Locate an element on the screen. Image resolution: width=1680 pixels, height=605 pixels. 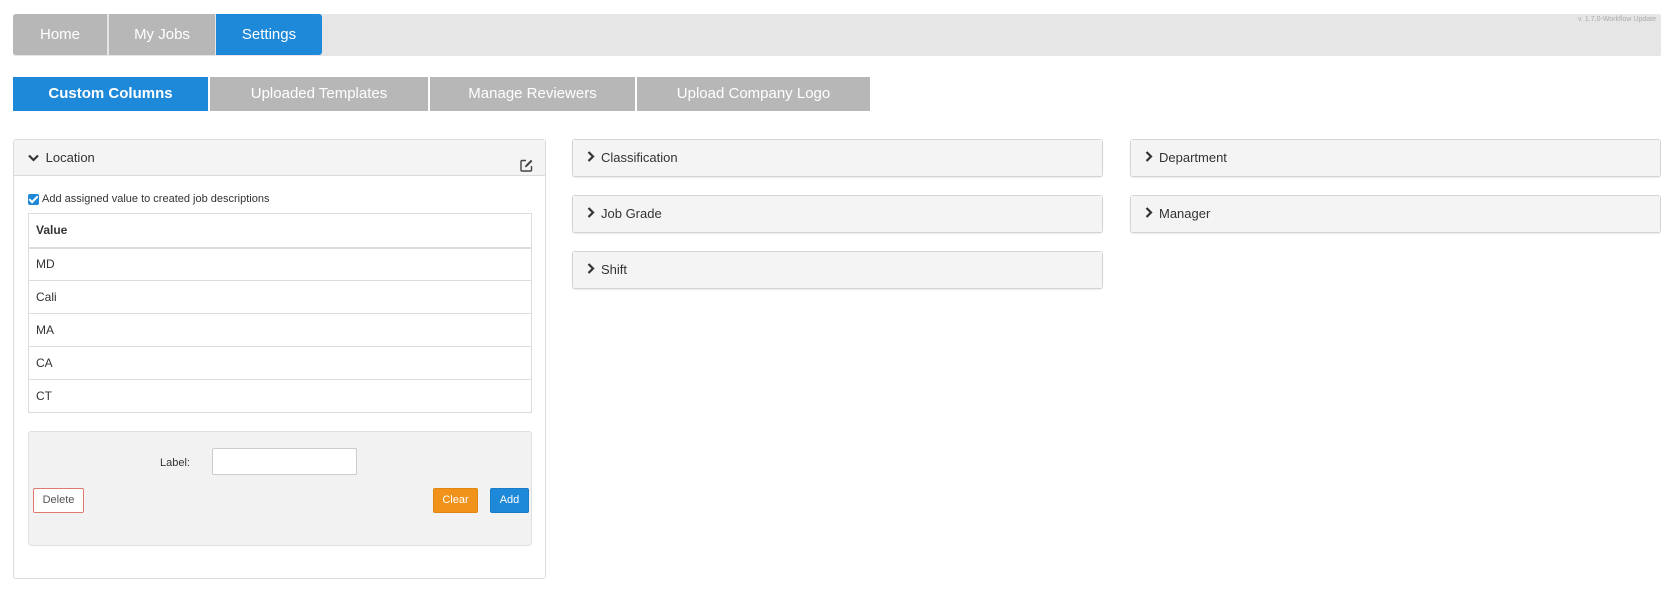
nav-tab-home: Home is located at coordinates (60, 34).